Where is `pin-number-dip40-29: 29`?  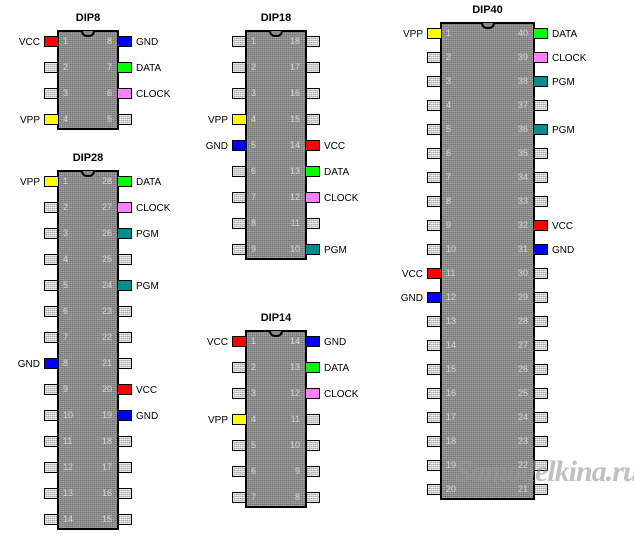
pin-number-dip40-29: 29 is located at coordinates (522, 297).